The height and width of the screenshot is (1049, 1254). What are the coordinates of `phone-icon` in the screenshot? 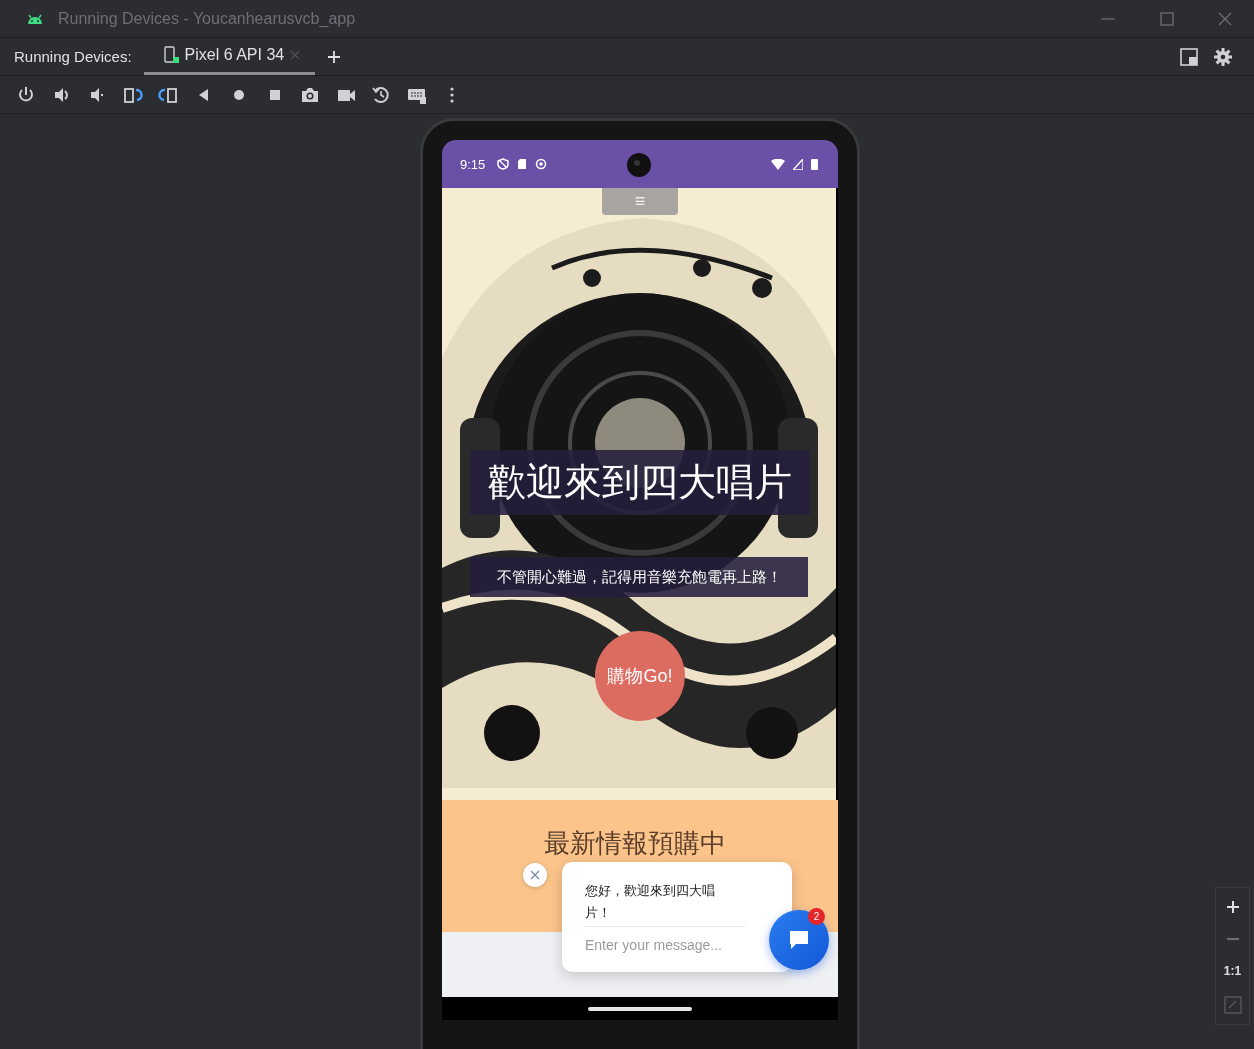 It's located at (171, 55).